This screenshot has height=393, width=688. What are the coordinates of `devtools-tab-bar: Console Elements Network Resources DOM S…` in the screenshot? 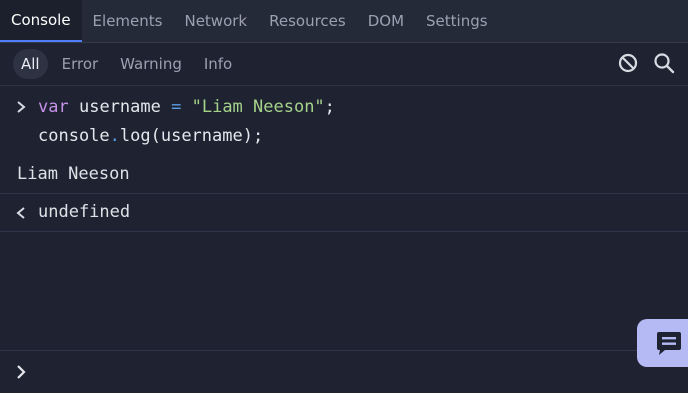 It's located at (344, 21).